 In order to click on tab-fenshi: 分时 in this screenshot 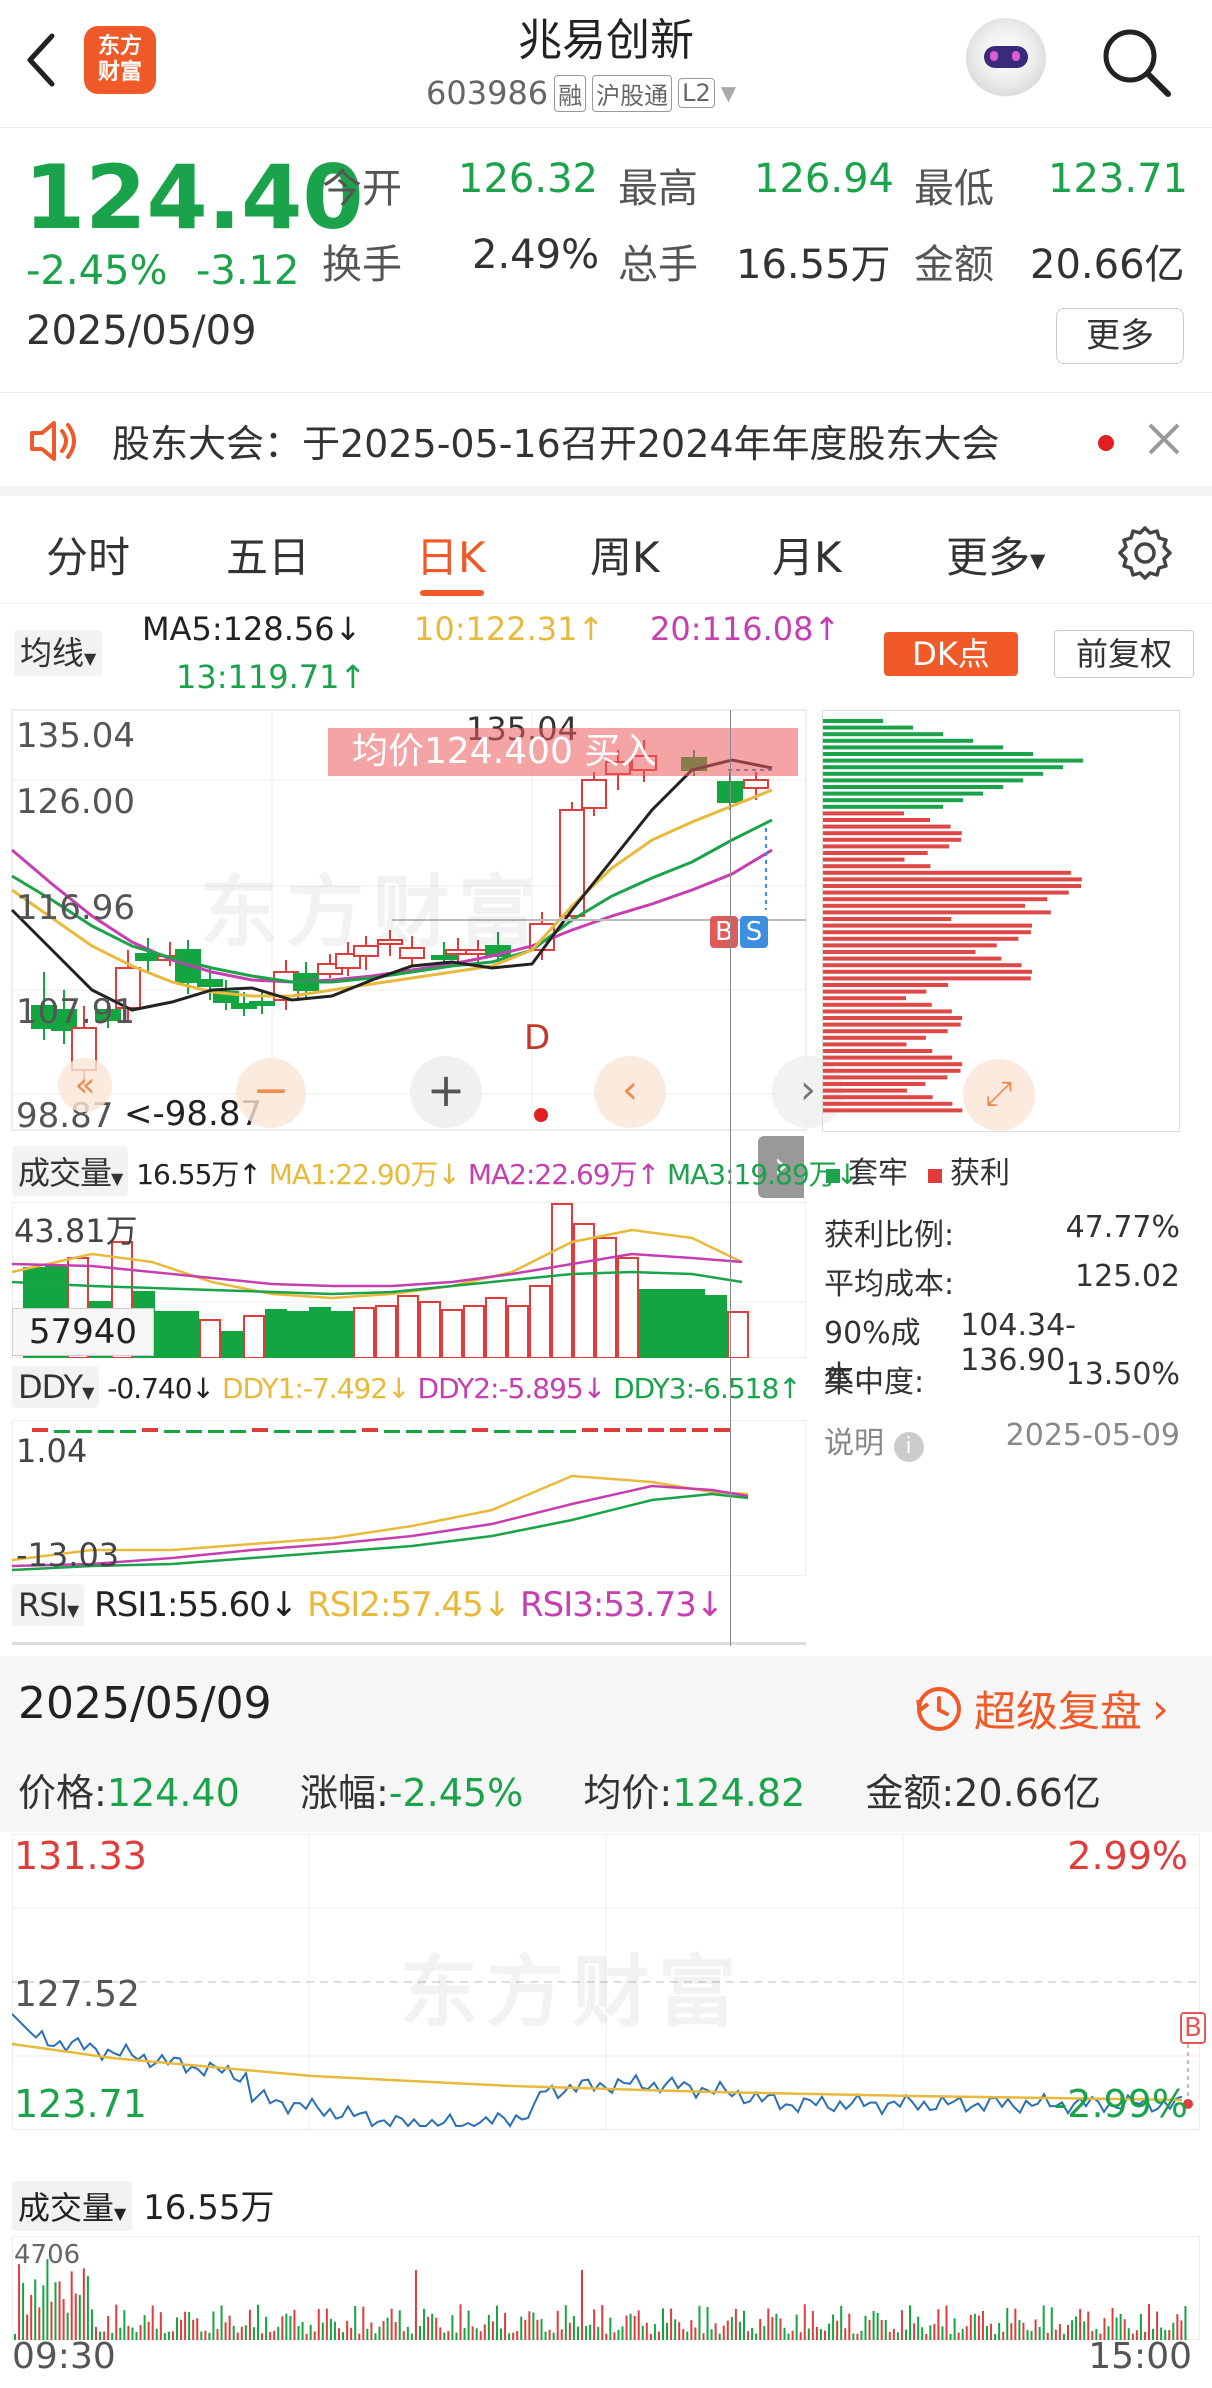, I will do `click(88, 554)`.